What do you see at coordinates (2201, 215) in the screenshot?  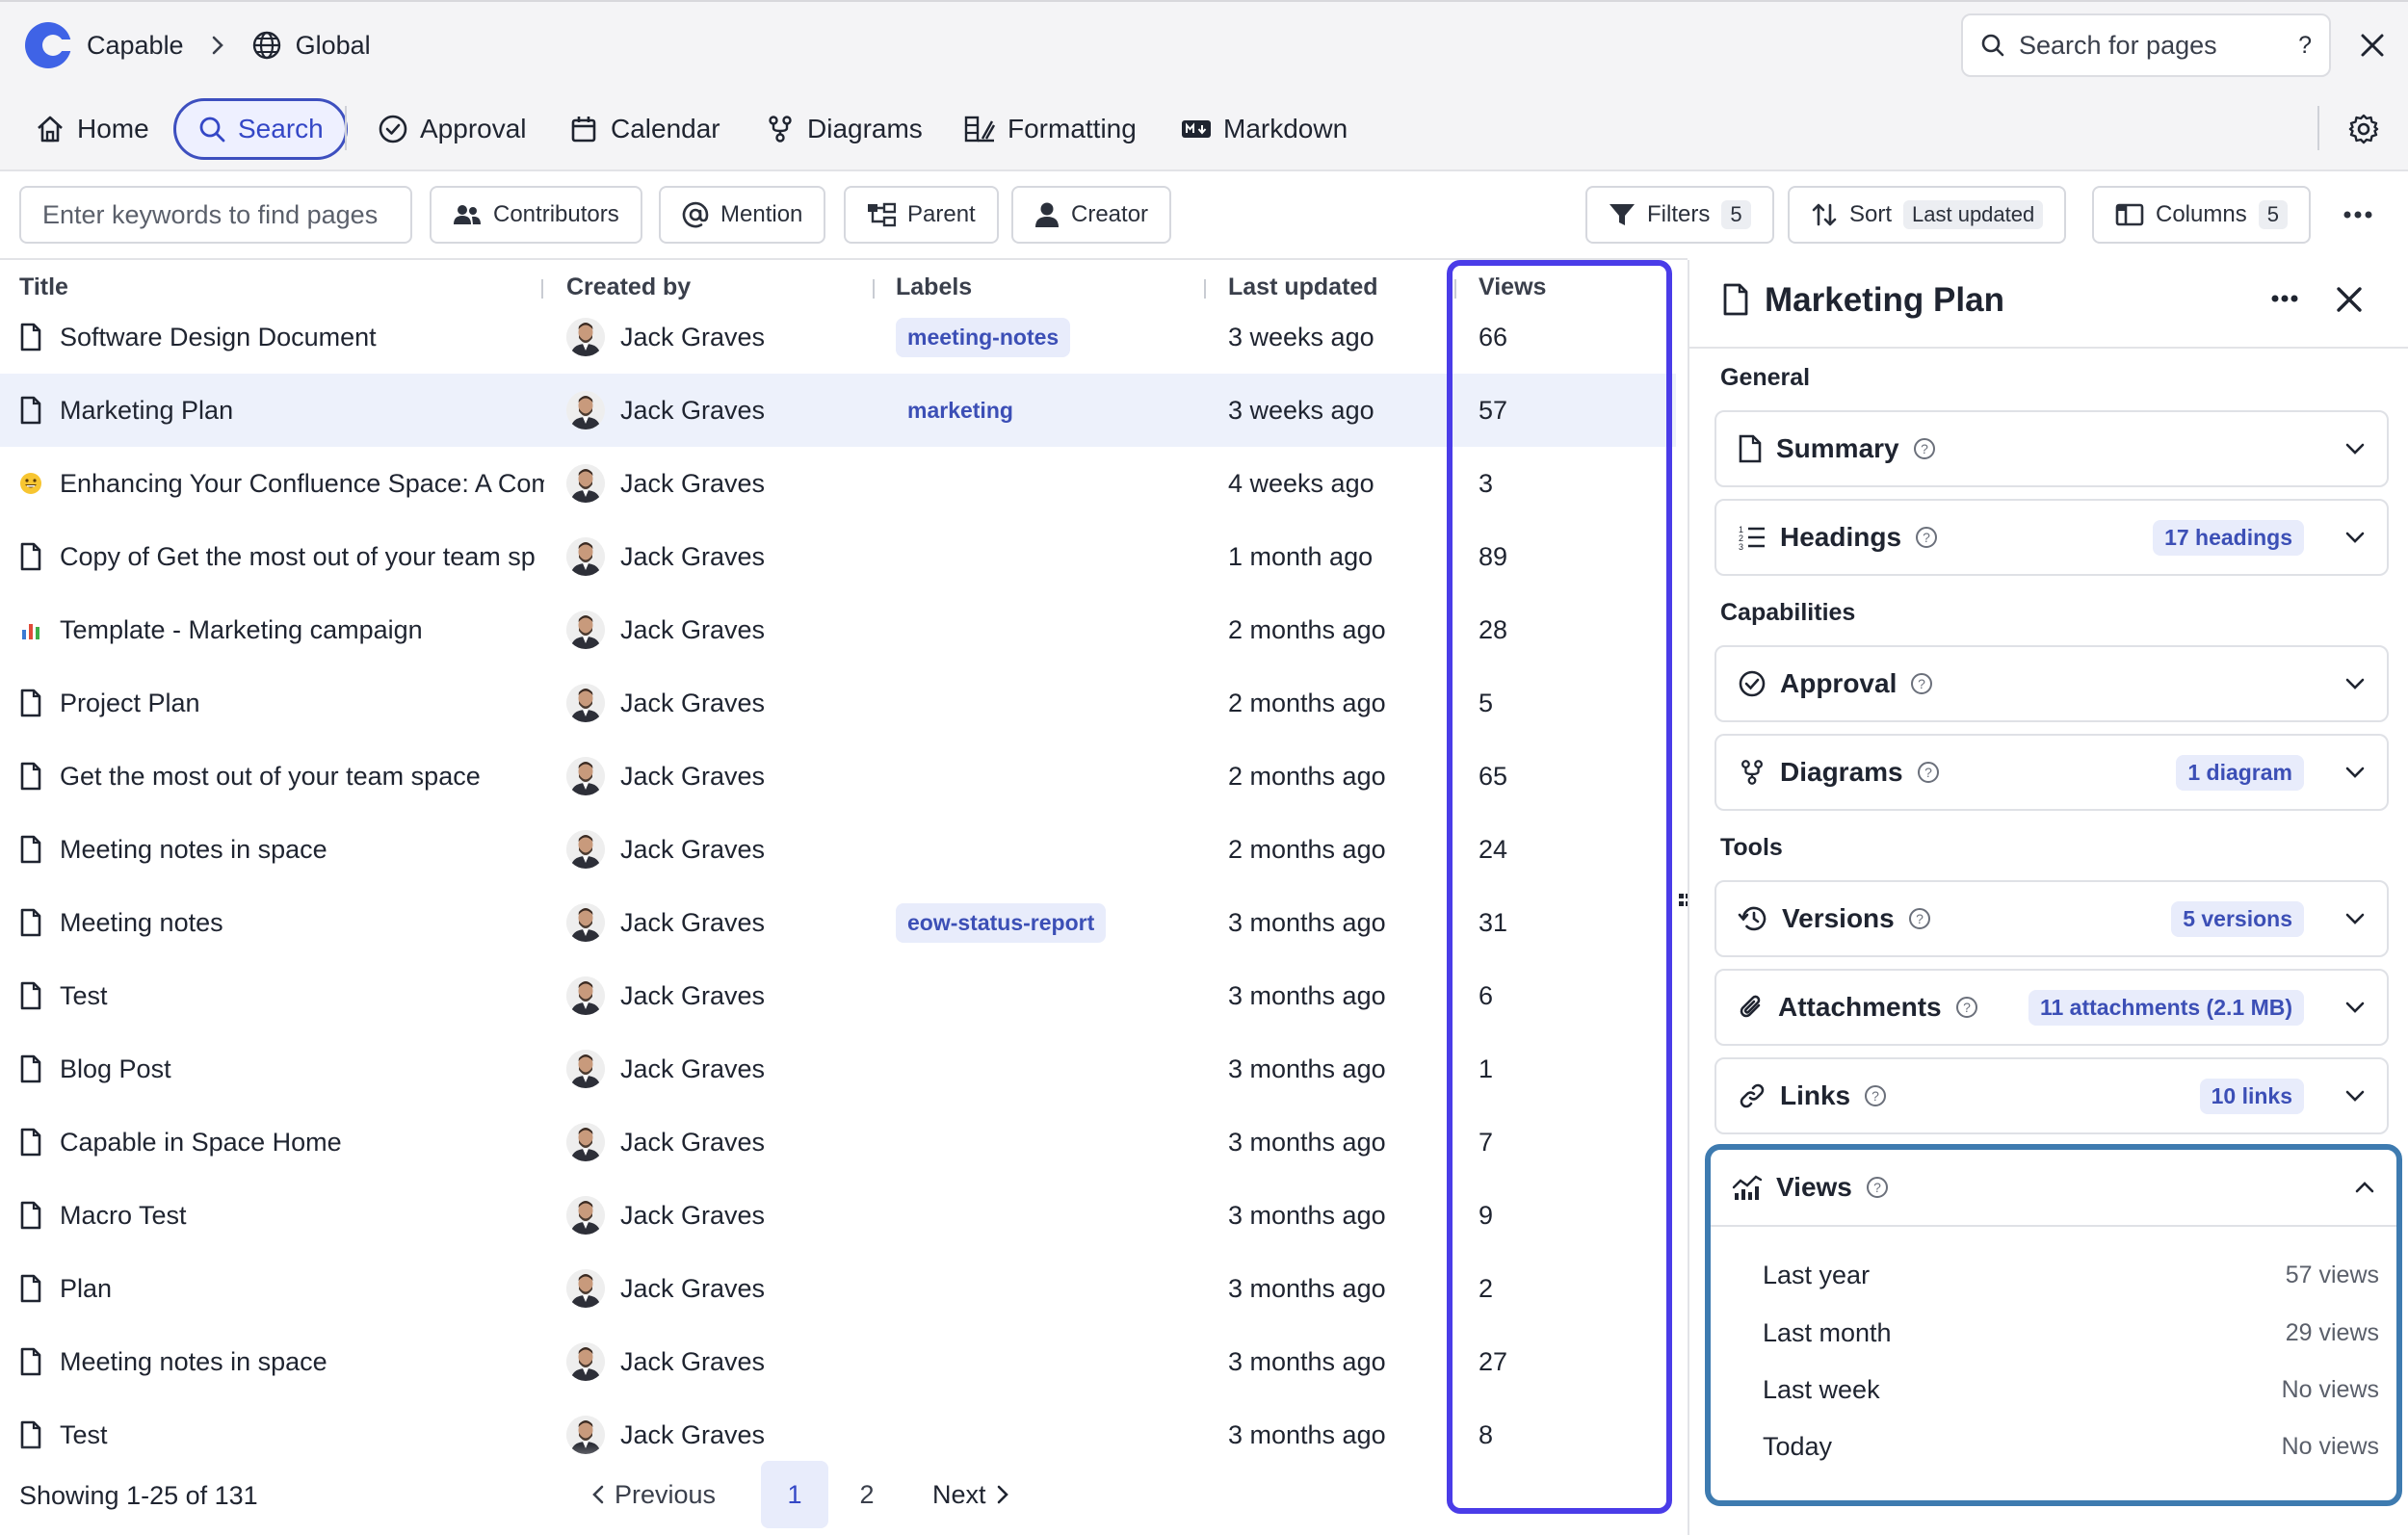 I see `columns-button: Columns 5` at bounding box center [2201, 215].